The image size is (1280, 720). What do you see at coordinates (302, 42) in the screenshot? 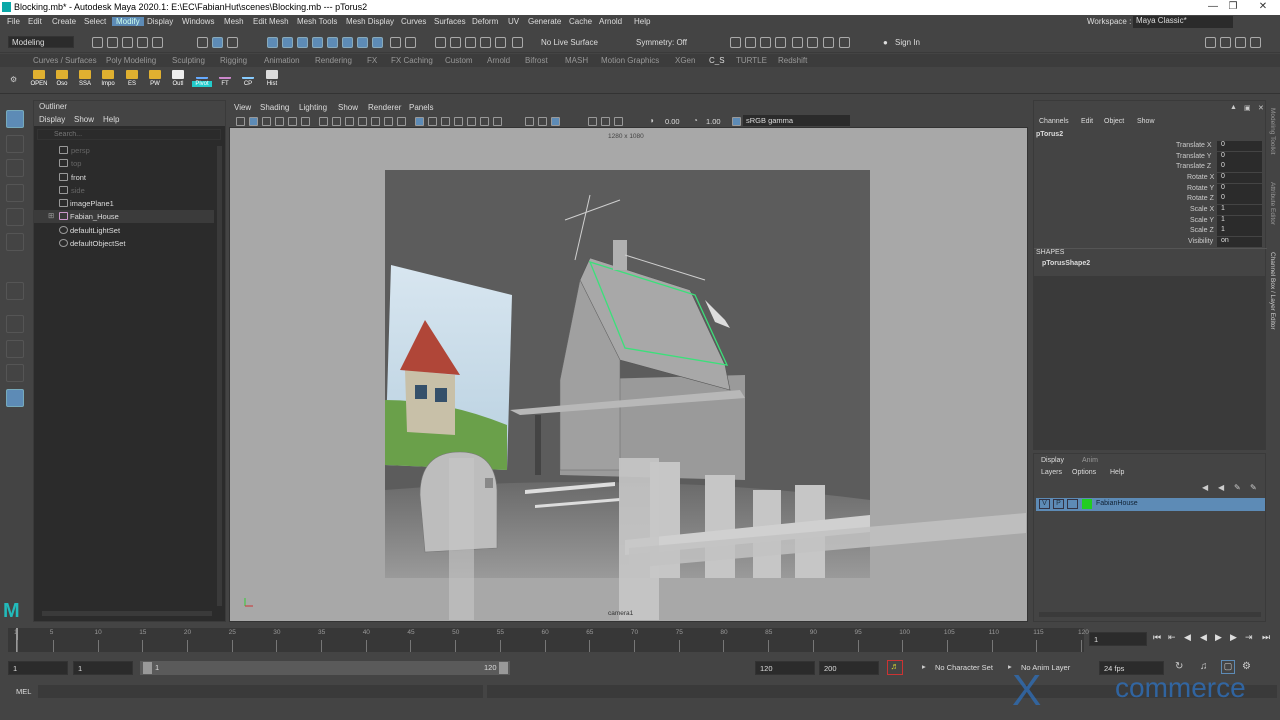
I see `select-by-curve-icon` at bounding box center [302, 42].